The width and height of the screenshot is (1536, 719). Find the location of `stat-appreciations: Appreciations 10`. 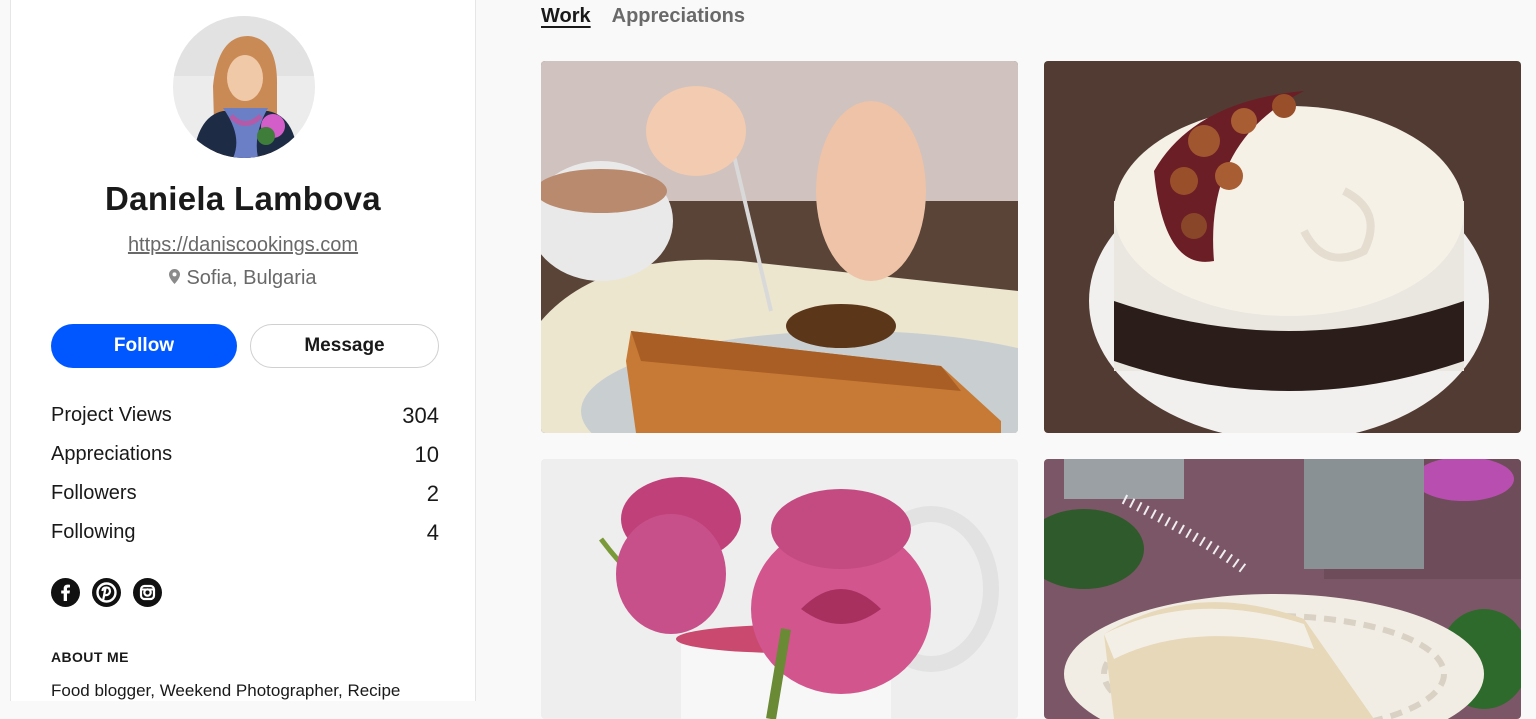

stat-appreciations: Appreciations 10 is located at coordinates (245, 454).